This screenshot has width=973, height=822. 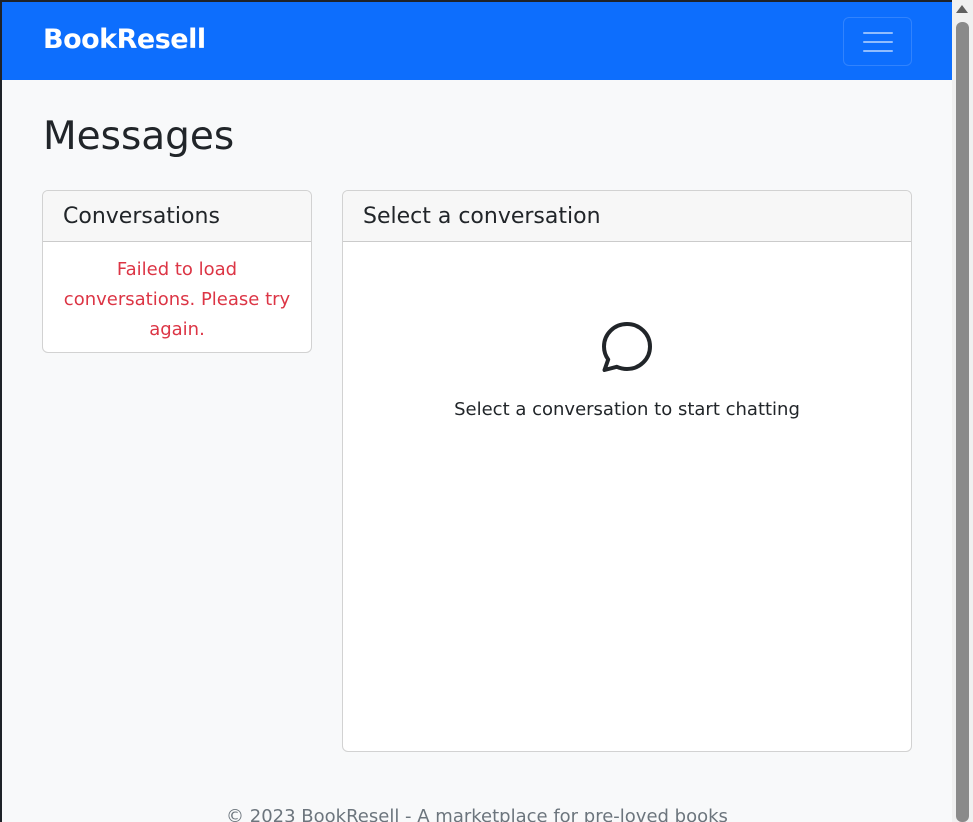 What do you see at coordinates (962, 9) in the screenshot?
I see `scroll-up-arrow-icon` at bounding box center [962, 9].